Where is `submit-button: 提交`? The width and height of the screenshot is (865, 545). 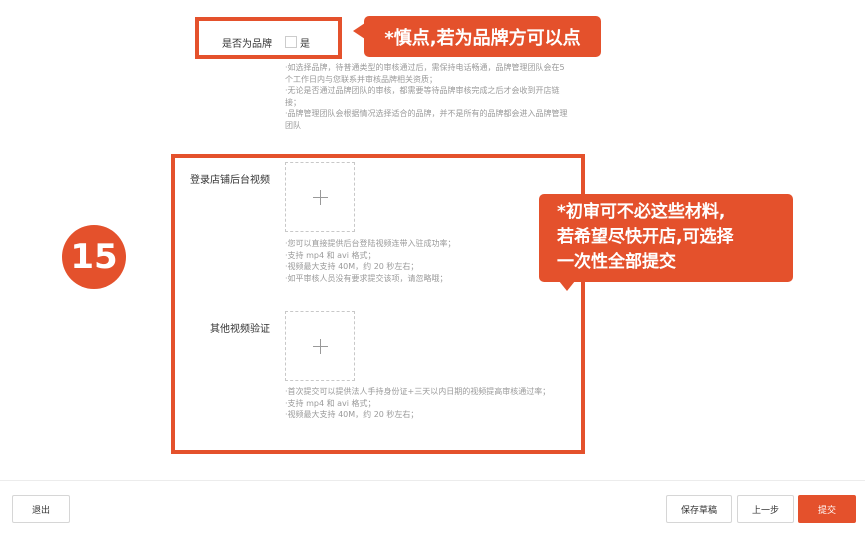
submit-button: 提交 is located at coordinates (827, 509).